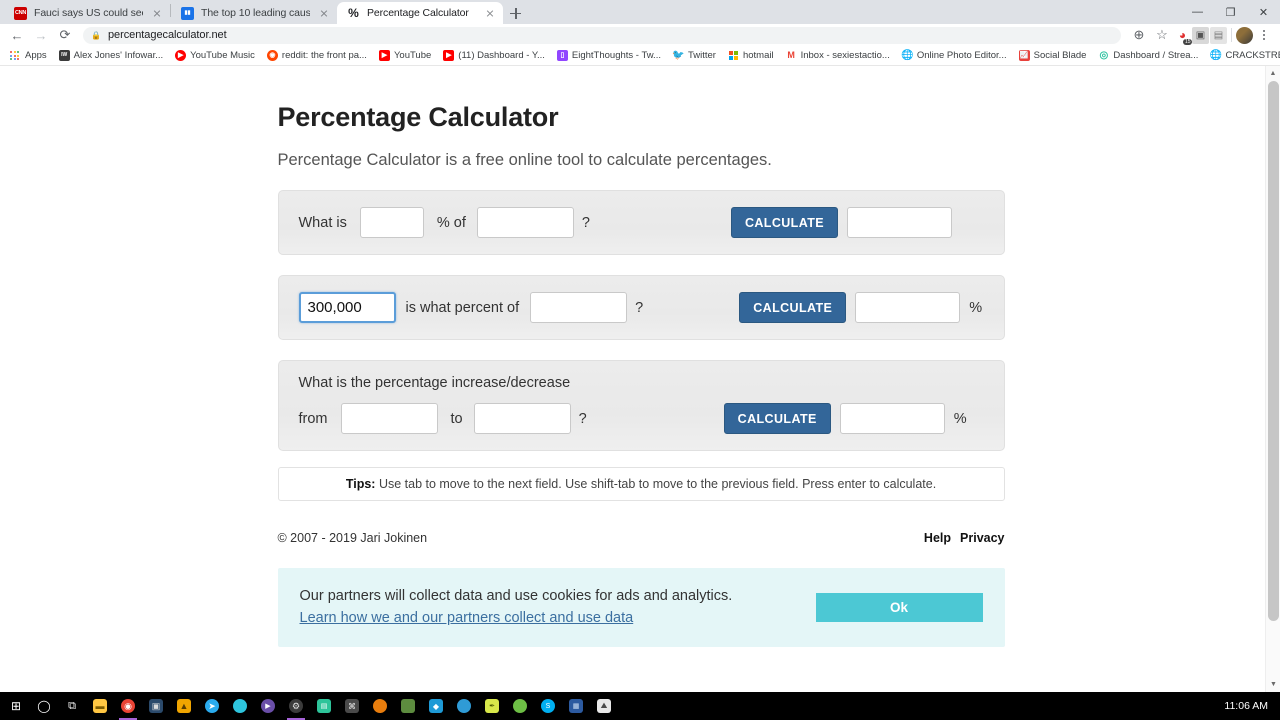 The height and width of the screenshot is (720, 1280). Describe the element at coordinates (604, 706) in the screenshot. I see `photos-app-icon: ⛰` at that location.